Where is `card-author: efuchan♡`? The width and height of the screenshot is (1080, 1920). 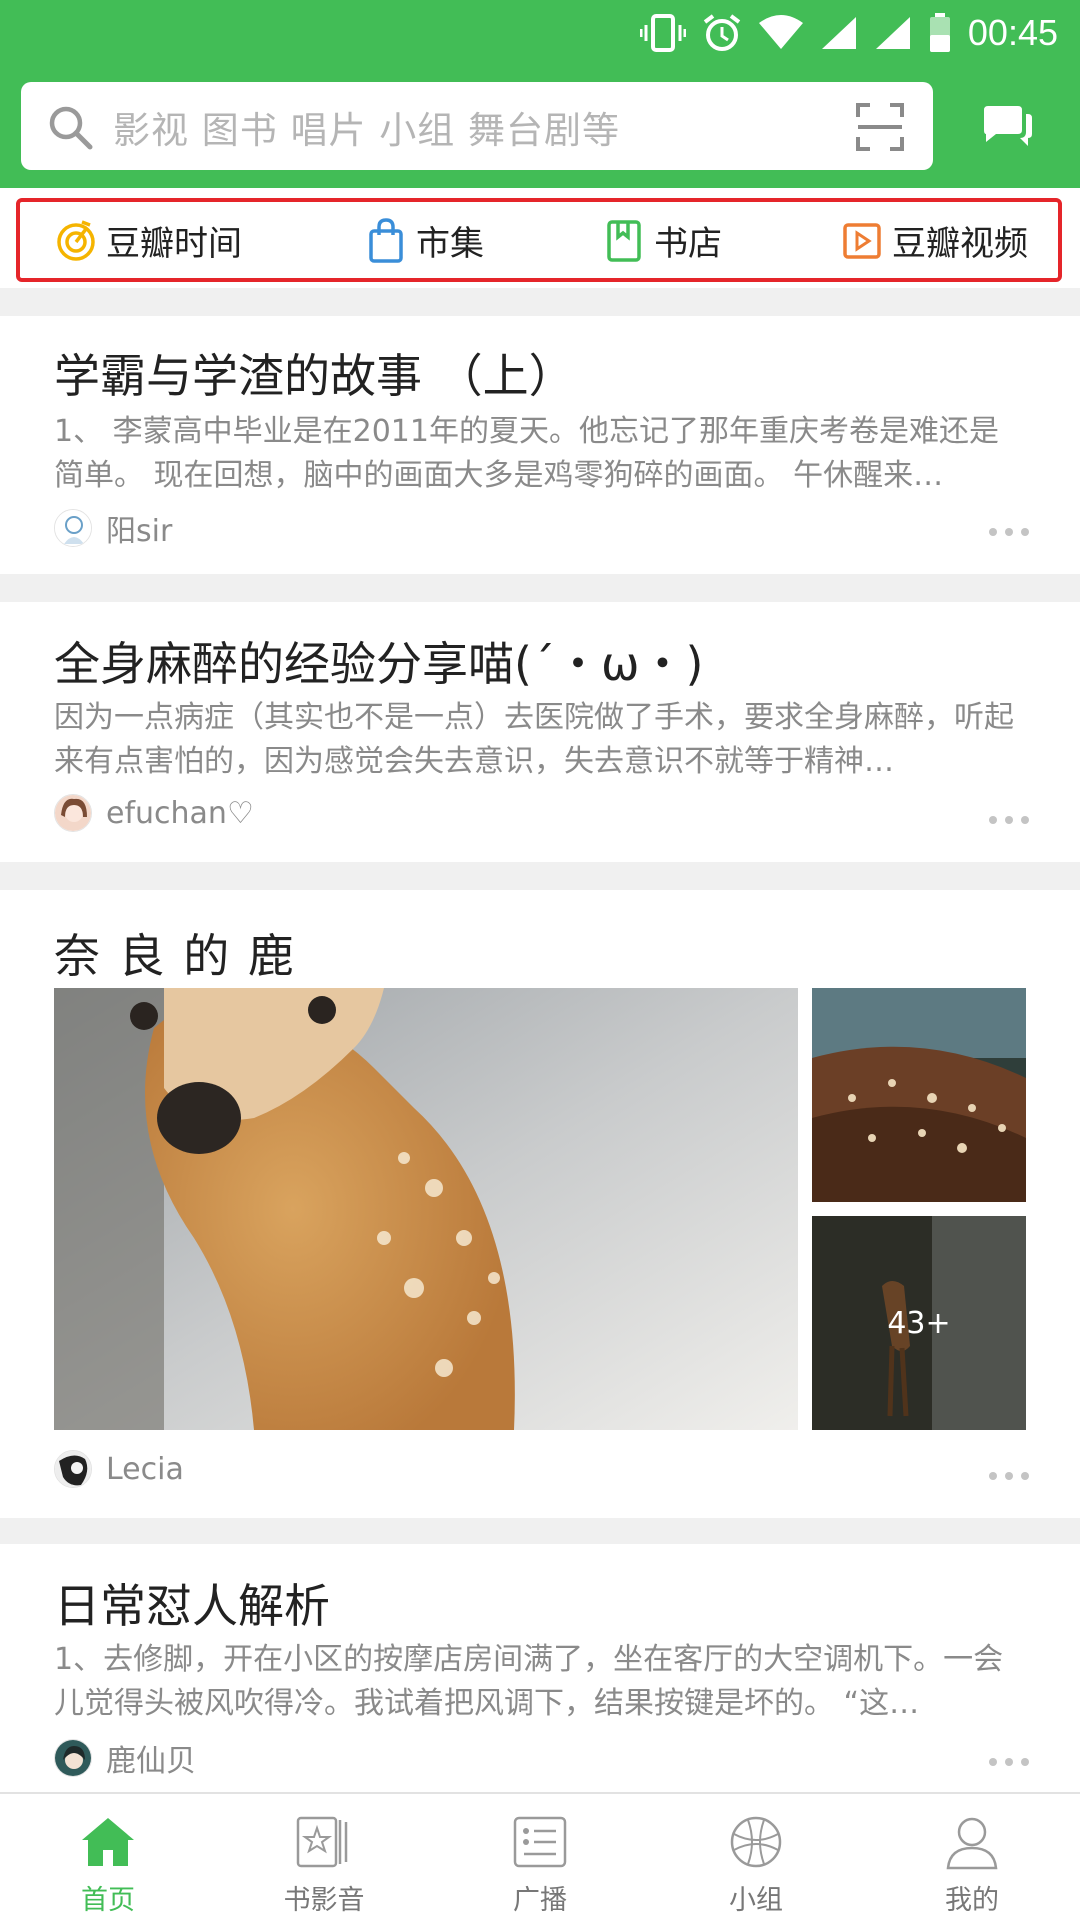
card-author: efuchan♡ is located at coordinates (154, 813).